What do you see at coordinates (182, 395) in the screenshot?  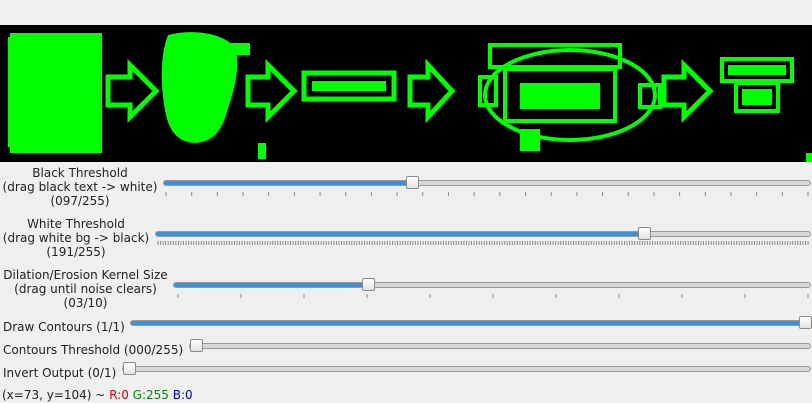 I see `blue-value: B:0` at bounding box center [182, 395].